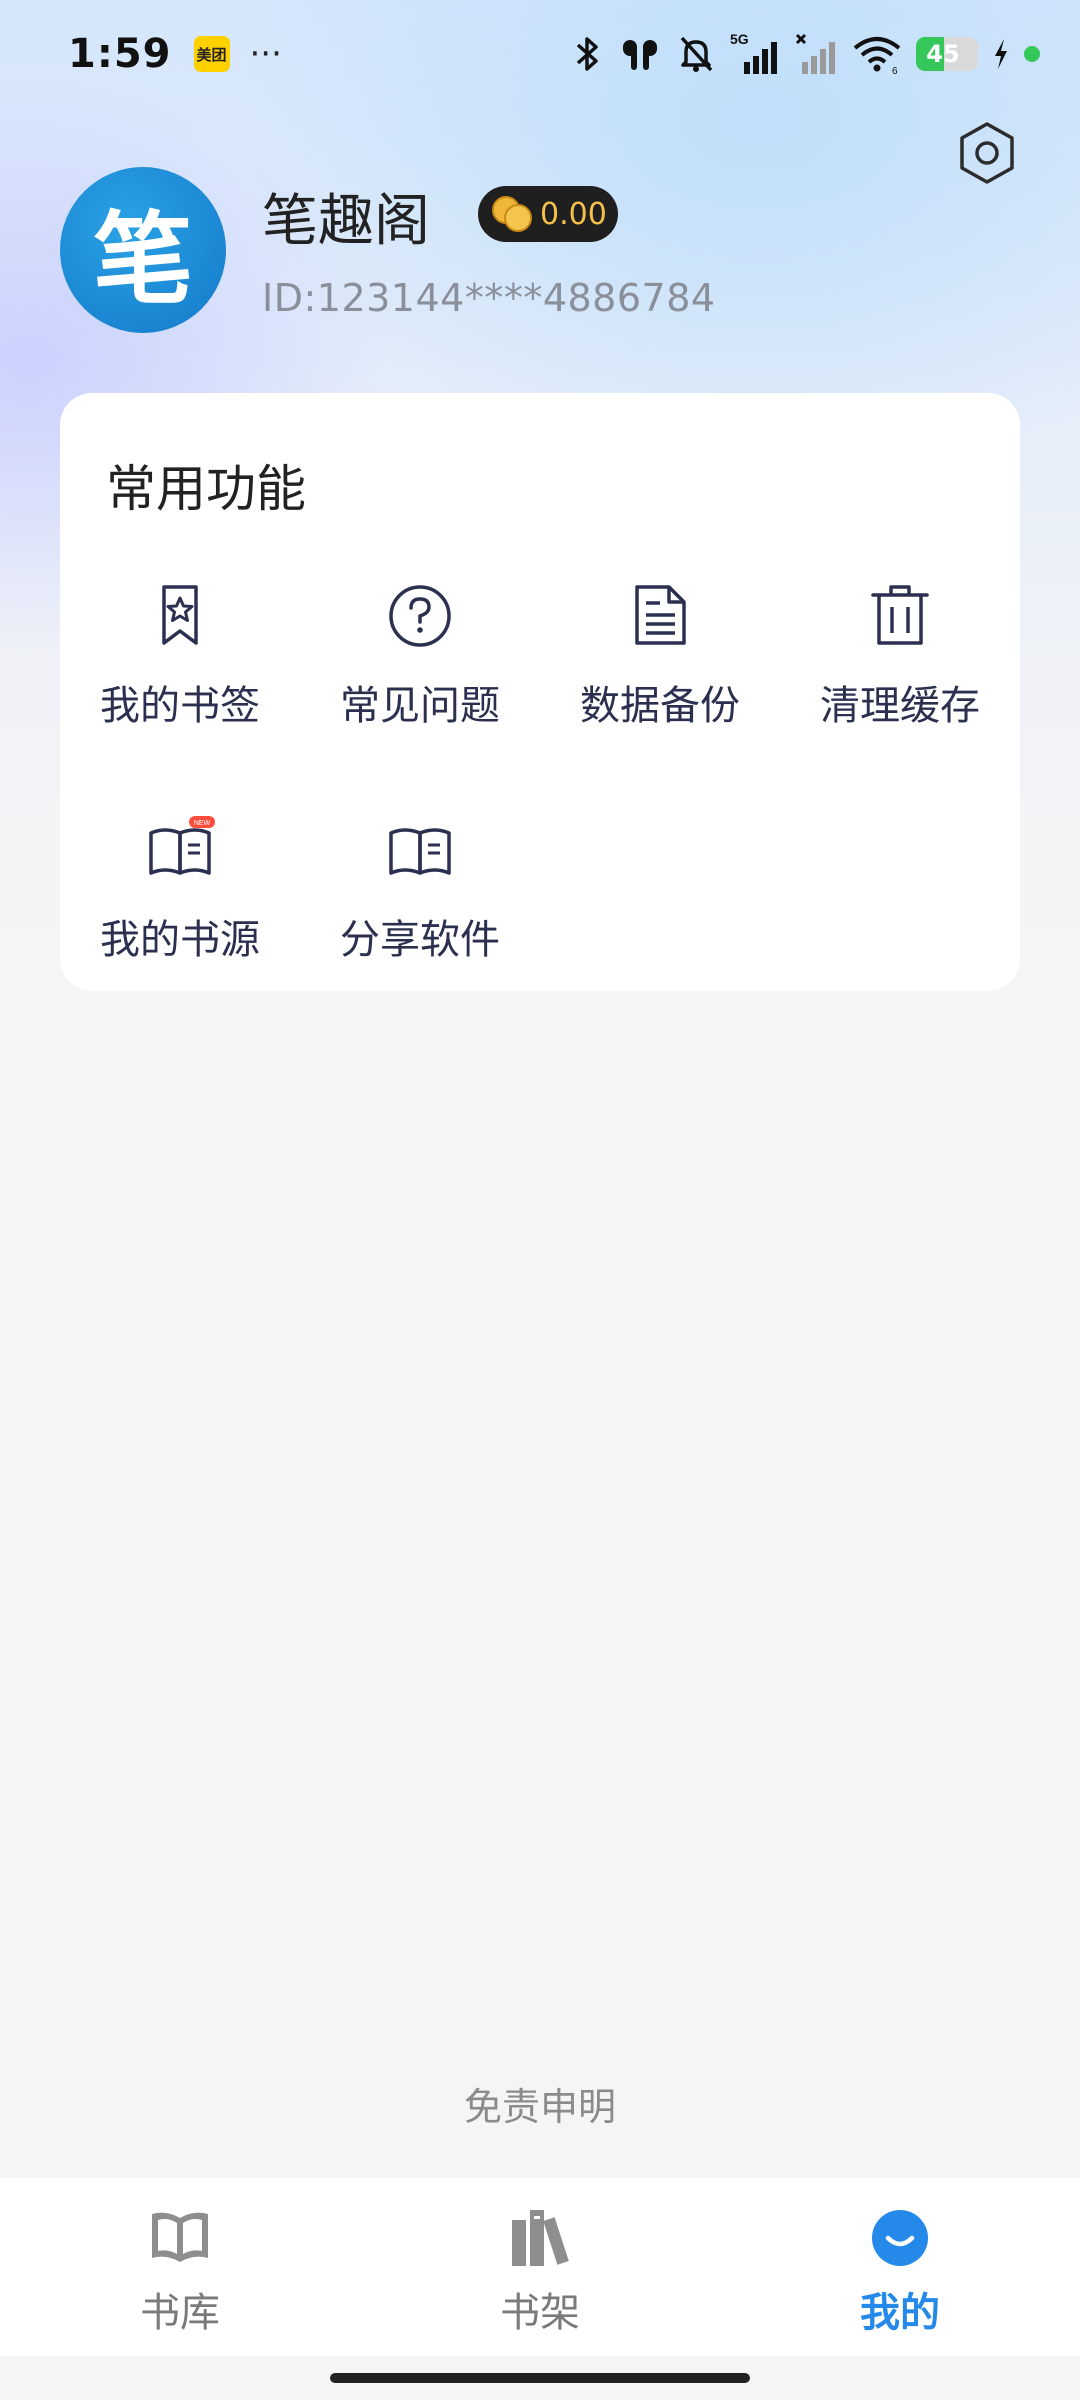 The image size is (1080, 2400). I want to click on book-source-icon: NEW, so click(182, 845).